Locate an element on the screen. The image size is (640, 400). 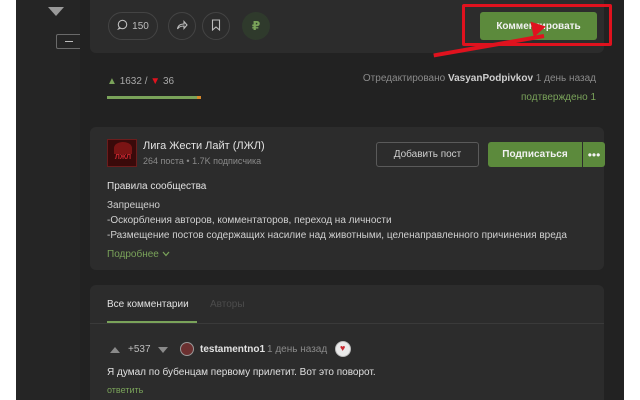
share-arrow-icon is located at coordinates (182, 26).